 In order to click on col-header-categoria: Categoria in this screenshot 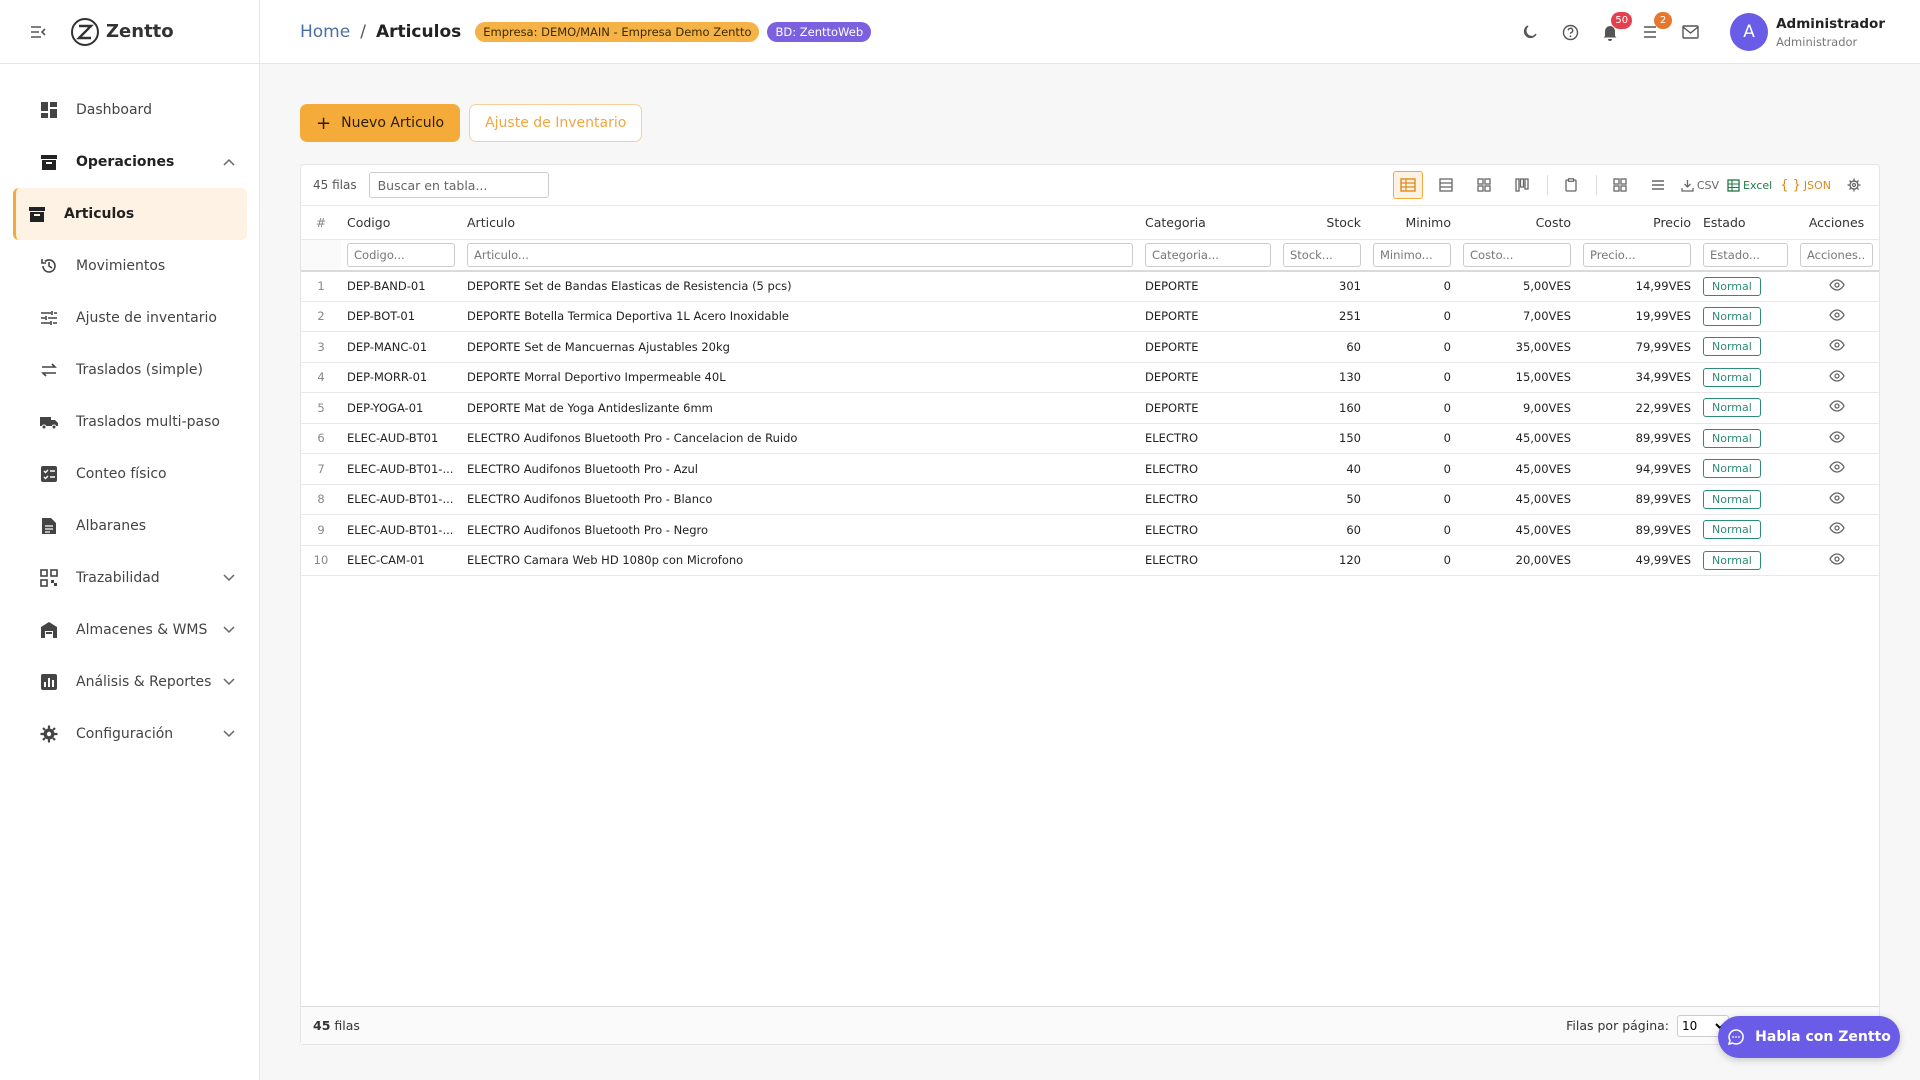, I will do `click(1208, 223)`.